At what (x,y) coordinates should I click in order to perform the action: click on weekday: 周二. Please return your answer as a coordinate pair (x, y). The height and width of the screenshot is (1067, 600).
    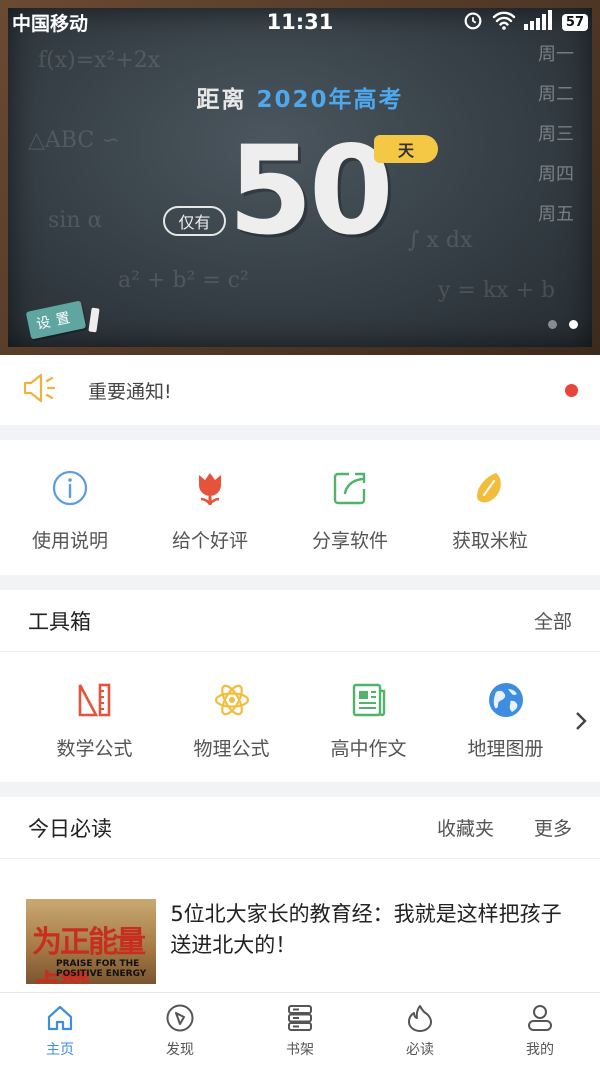
    Looking at the image, I should click on (556, 94).